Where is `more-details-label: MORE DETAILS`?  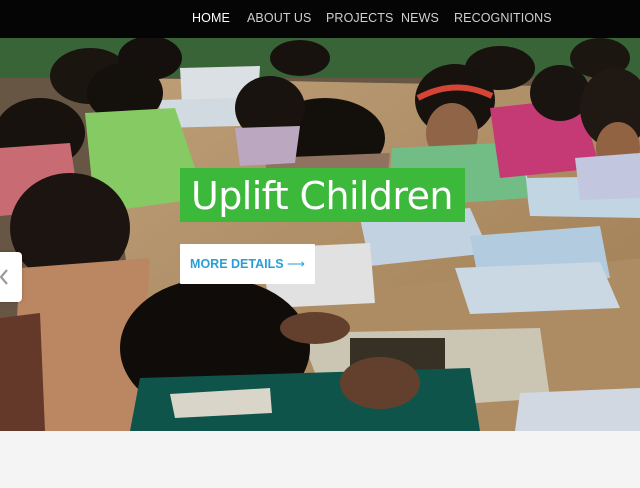 more-details-label: MORE DETAILS is located at coordinates (237, 264).